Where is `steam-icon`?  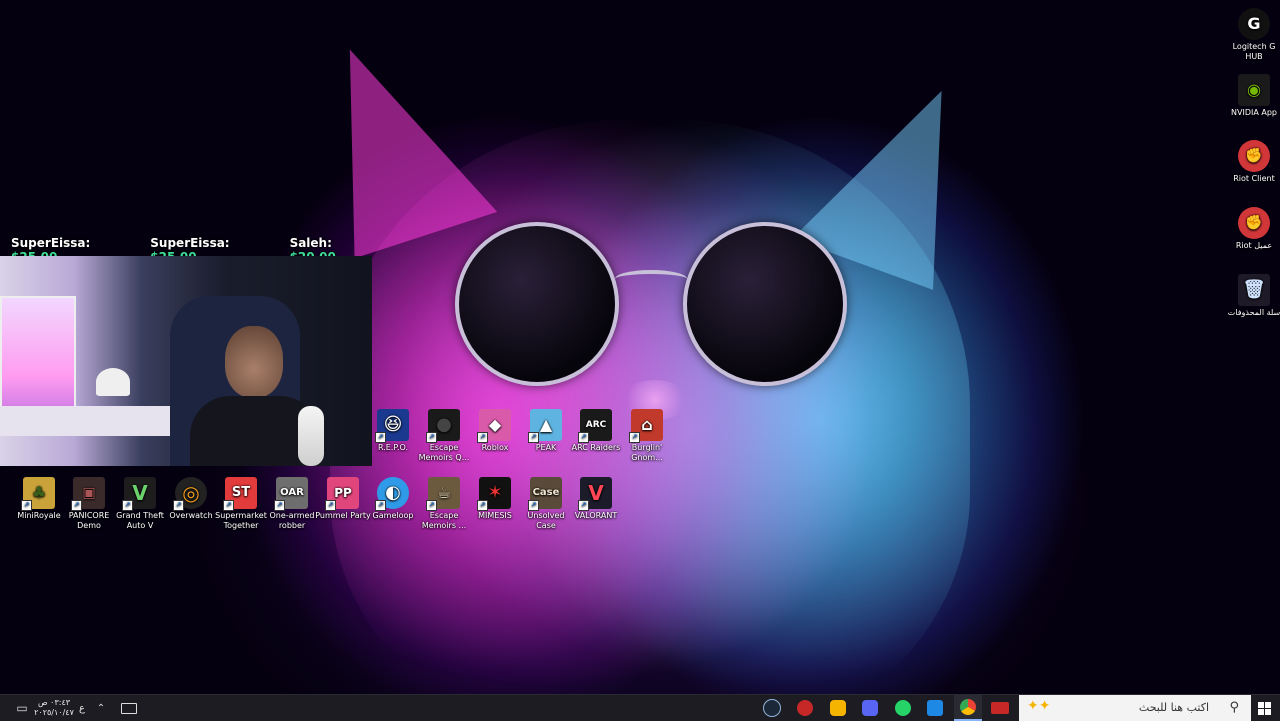
steam-icon is located at coordinates (772, 708).